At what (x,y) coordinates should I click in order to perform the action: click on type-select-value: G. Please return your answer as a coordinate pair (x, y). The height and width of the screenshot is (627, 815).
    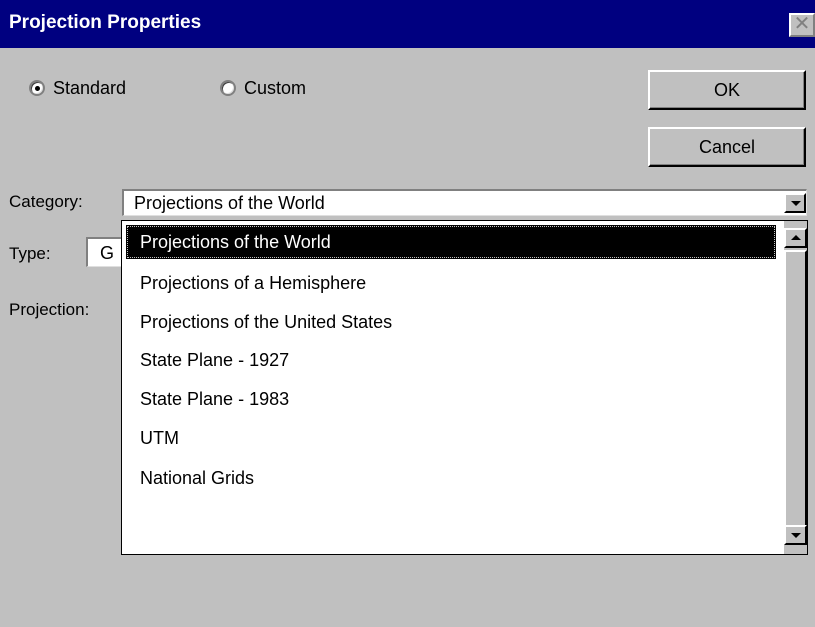
    Looking at the image, I should click on (107, 253).